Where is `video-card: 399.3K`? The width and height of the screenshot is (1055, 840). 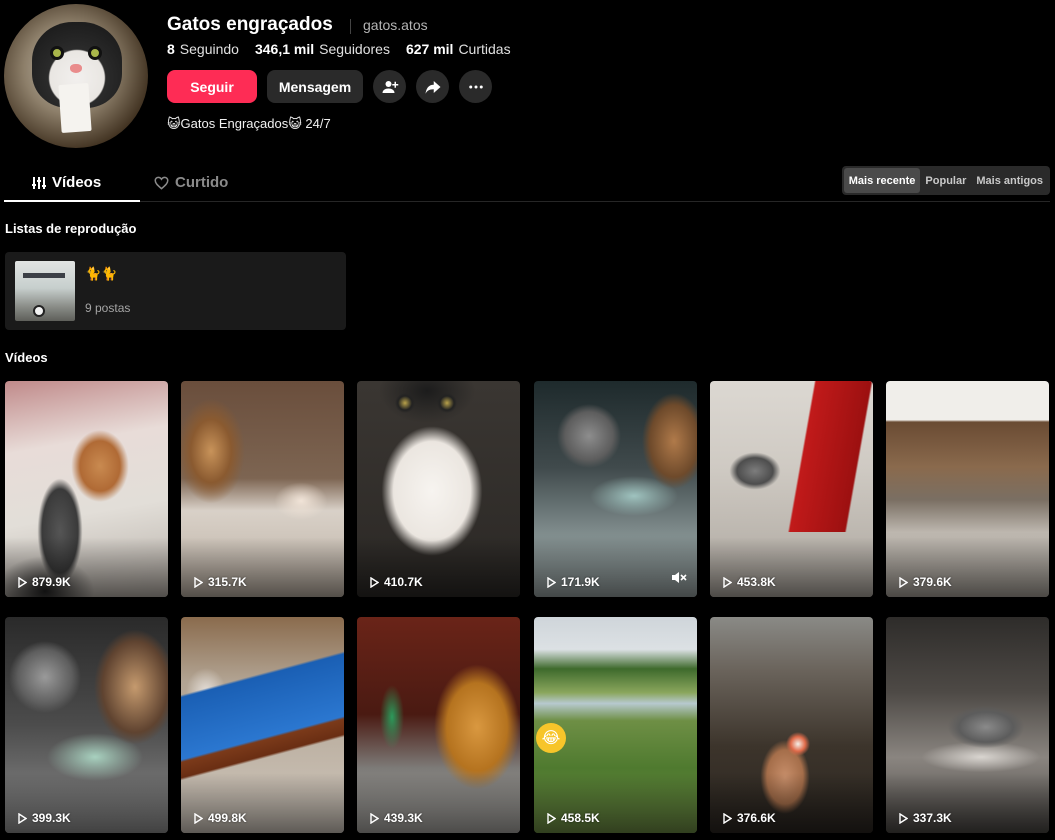
video-card: 399.3K is located at coordinates (86, 725).